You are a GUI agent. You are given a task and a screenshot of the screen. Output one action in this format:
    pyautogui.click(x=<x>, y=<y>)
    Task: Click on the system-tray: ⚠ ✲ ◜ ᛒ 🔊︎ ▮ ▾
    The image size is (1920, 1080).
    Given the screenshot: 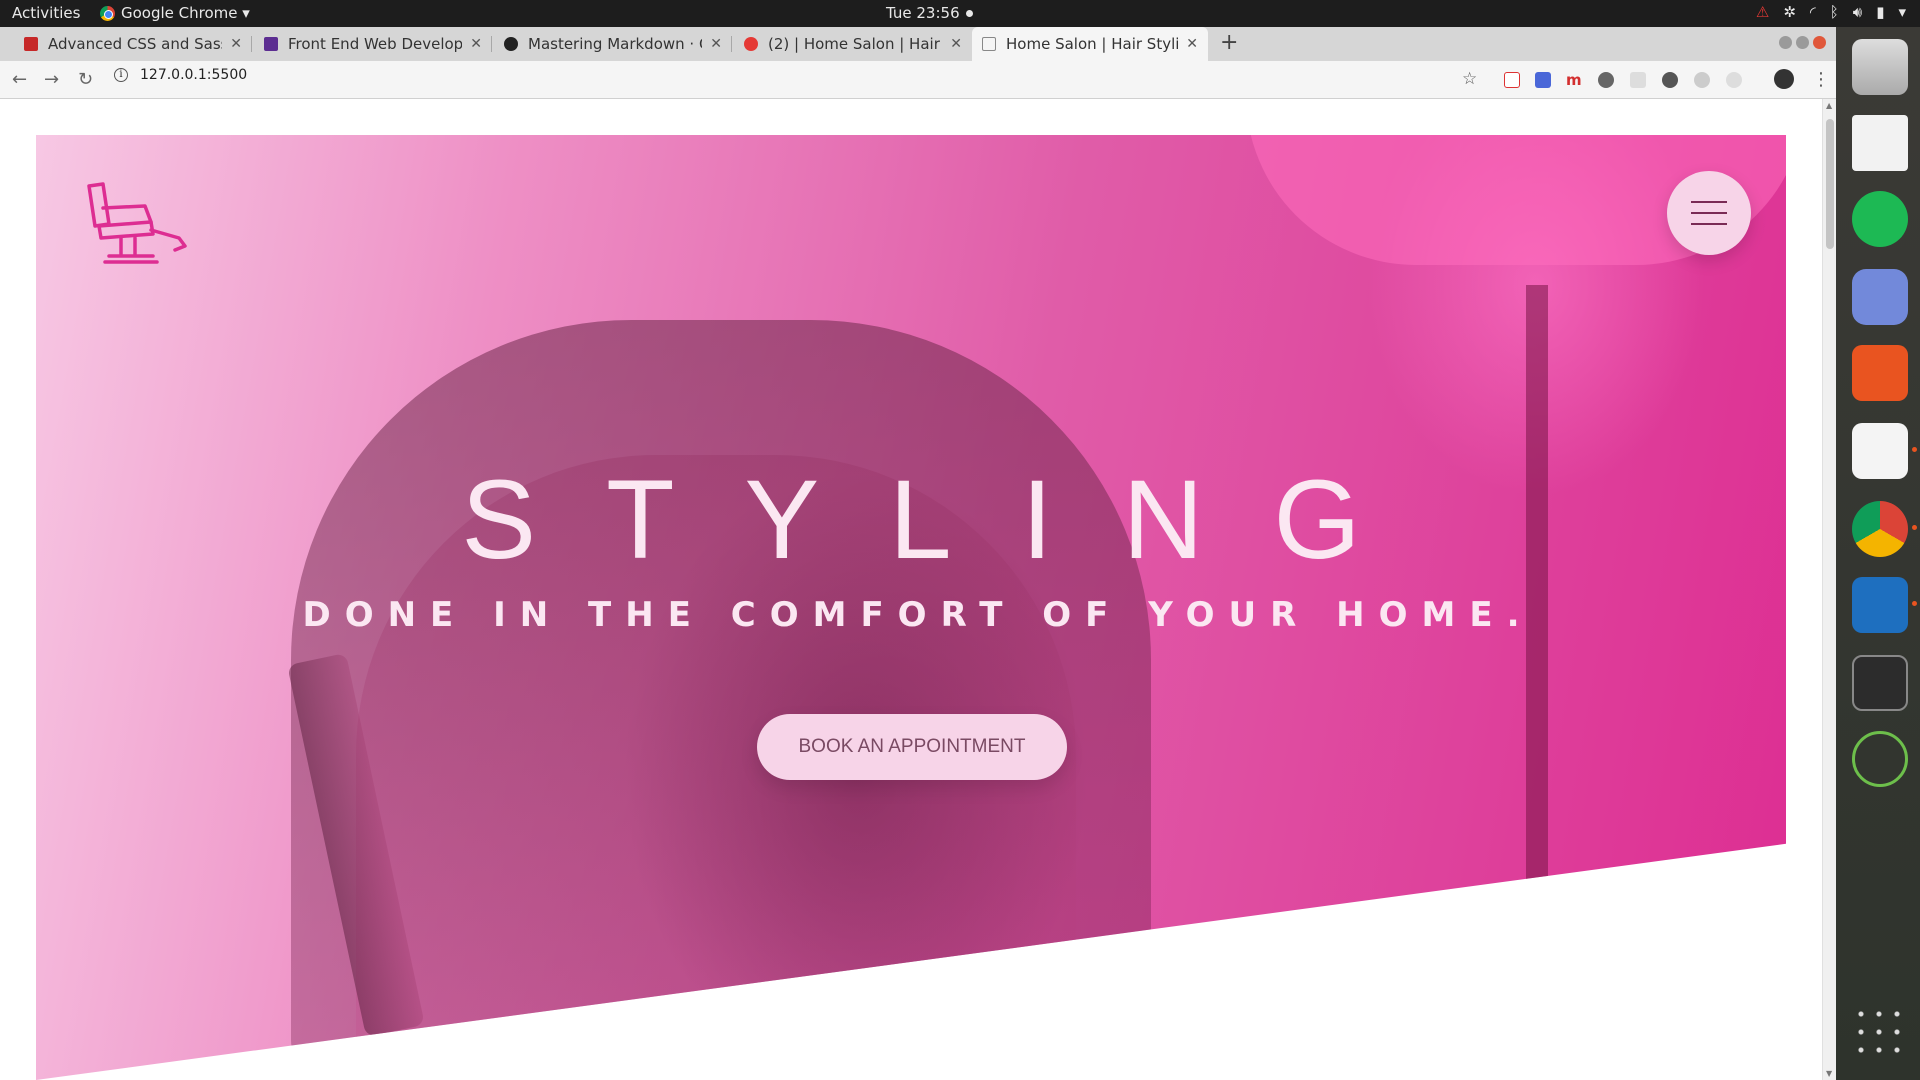 What is the action you would take?
    pyautogui.click(x=1831, y=12)
    